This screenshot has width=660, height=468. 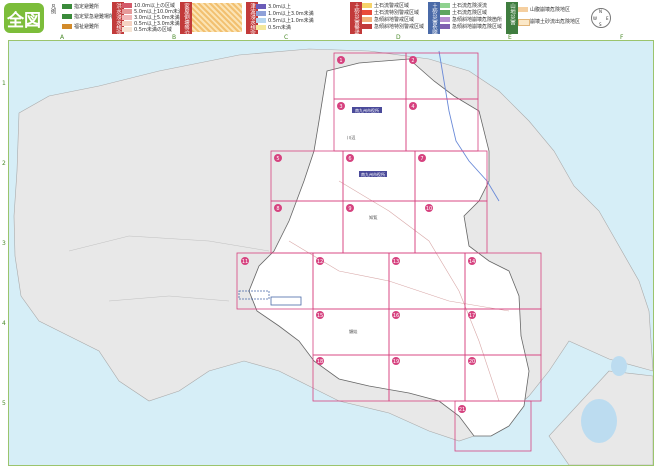 What do you see at coordinates (356, 24) in the screenshot?
I see `landslide-heading: 土砂災害警戒区域` at bounding box center [356, 24].